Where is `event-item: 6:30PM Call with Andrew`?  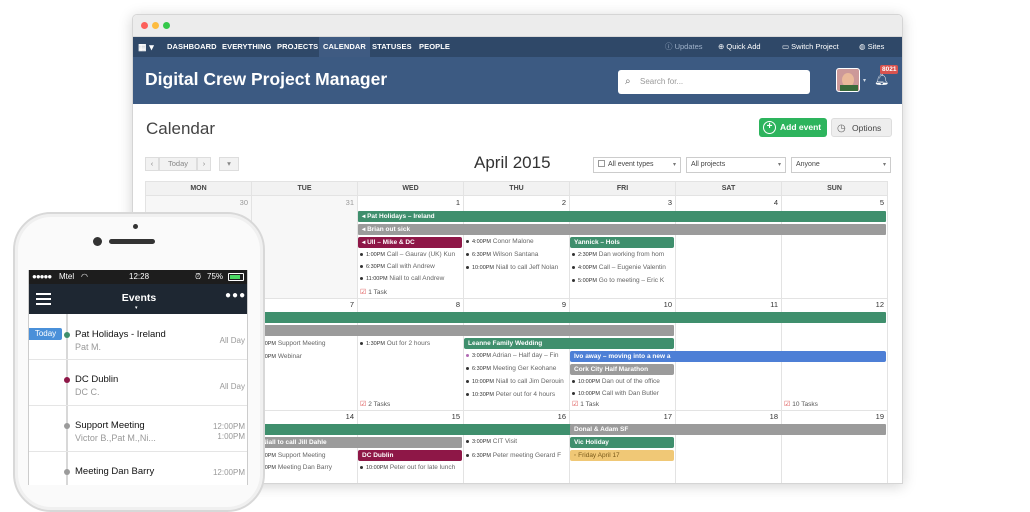
event-item: 6:30PM Call with Andrew is located at coordinates (411, 267).